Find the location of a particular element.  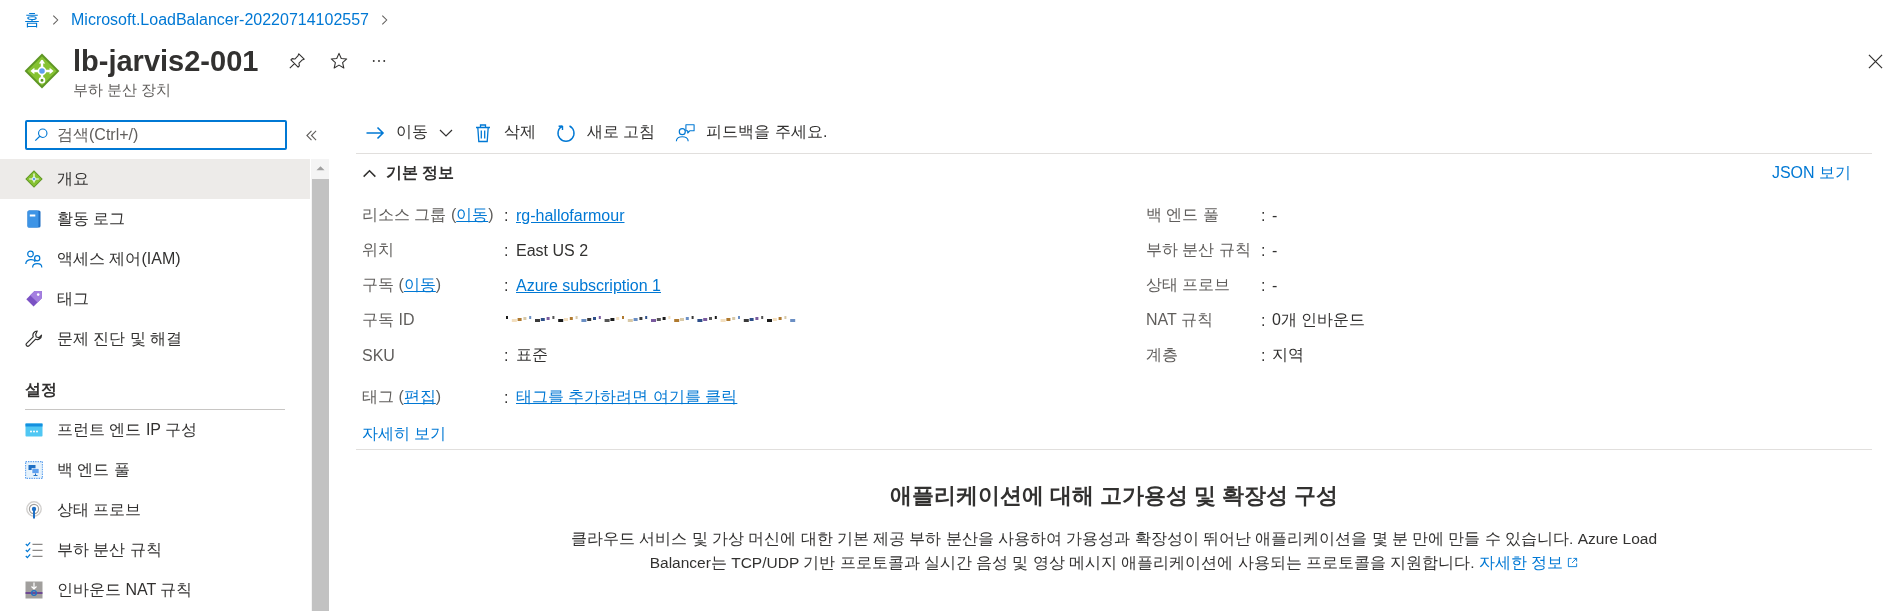

move-button: 이동 is located at coordinates (409, 132).